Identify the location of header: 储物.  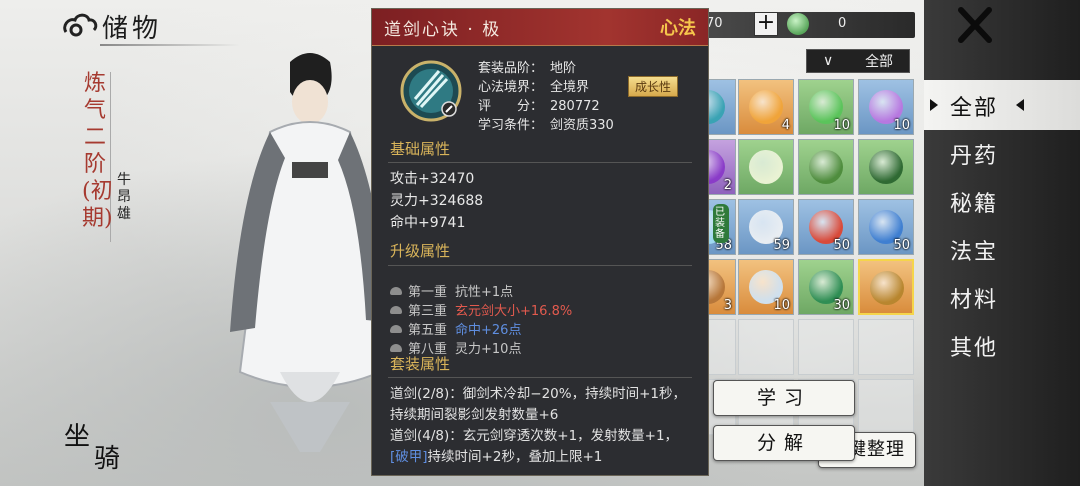
(111, 26).